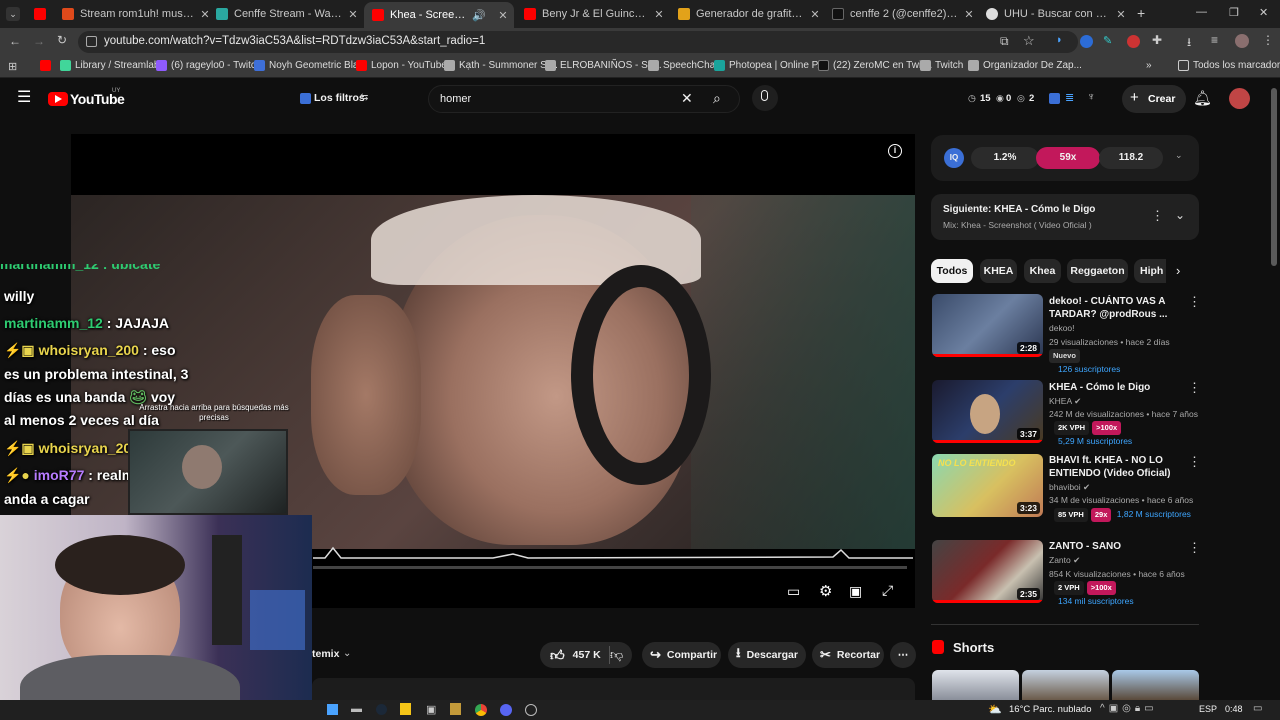  Describe the element at coordinates (439, 15) in the screenshot. I see `tab-2-active: Khea - Screenshot ( Video 🔊 ✕` at that location.